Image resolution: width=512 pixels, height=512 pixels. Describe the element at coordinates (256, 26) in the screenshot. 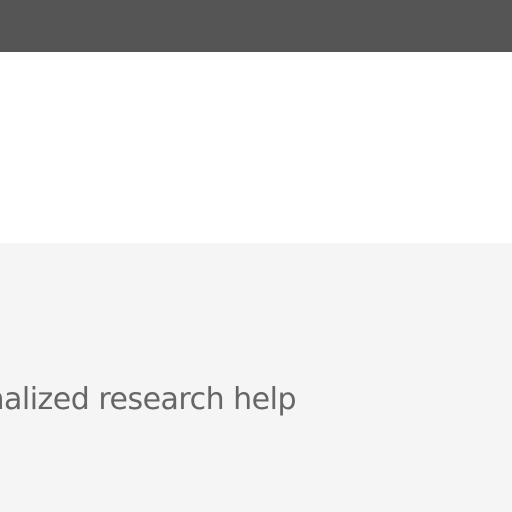

I see `top-navigation-bar` at that location.